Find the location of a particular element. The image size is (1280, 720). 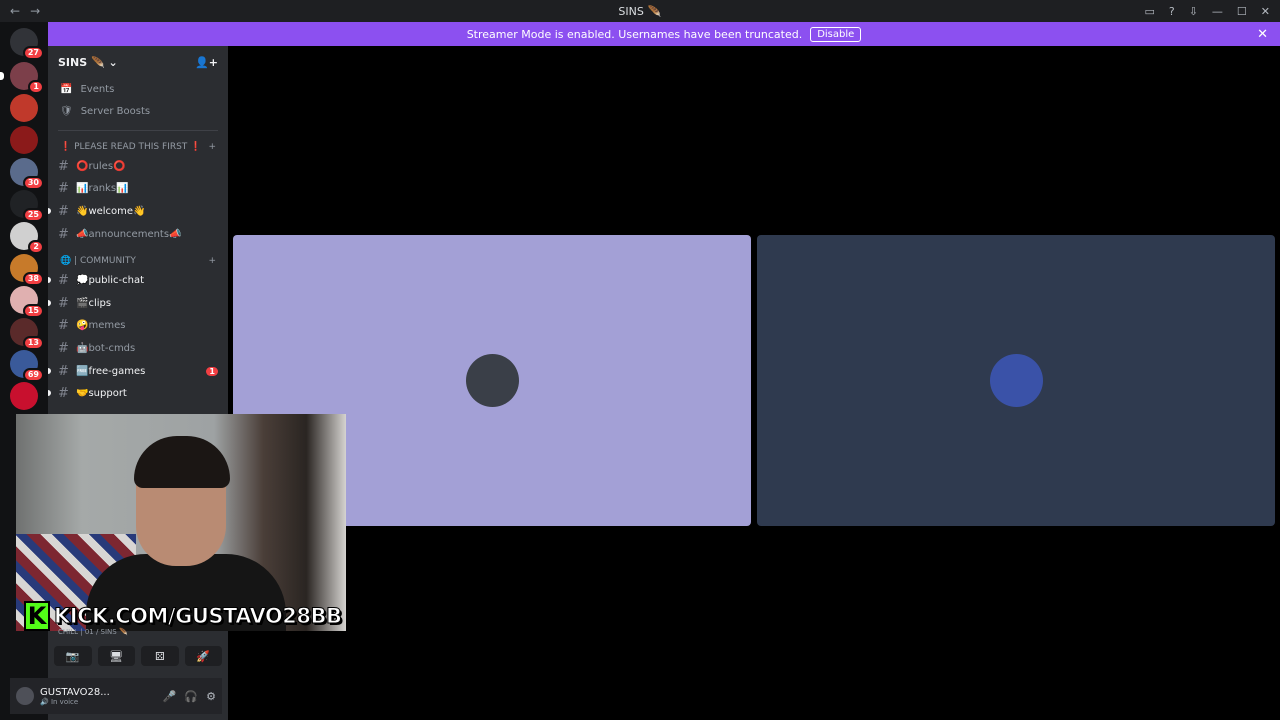

activities-icon: ⚄ is located at coordinates (160, 656).